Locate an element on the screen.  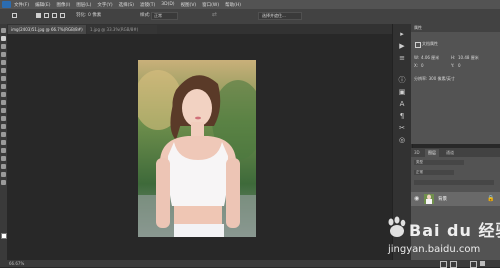
tab-3d: 3D is located at coordinates (417, 153).